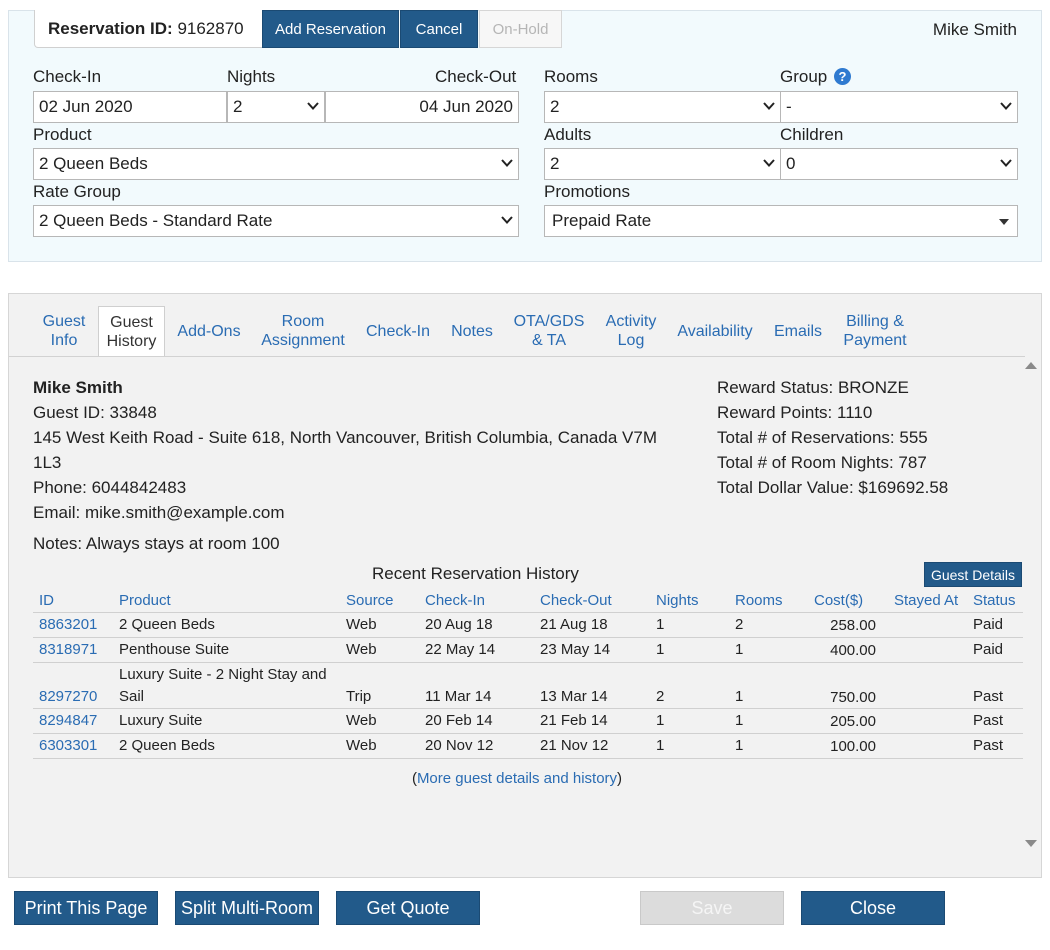 The width and height of the screenshot is (1050, 950). Describe the element at coordinates (68, 696) in the screenshot. I see `row-id-link: 8297270` at that location.